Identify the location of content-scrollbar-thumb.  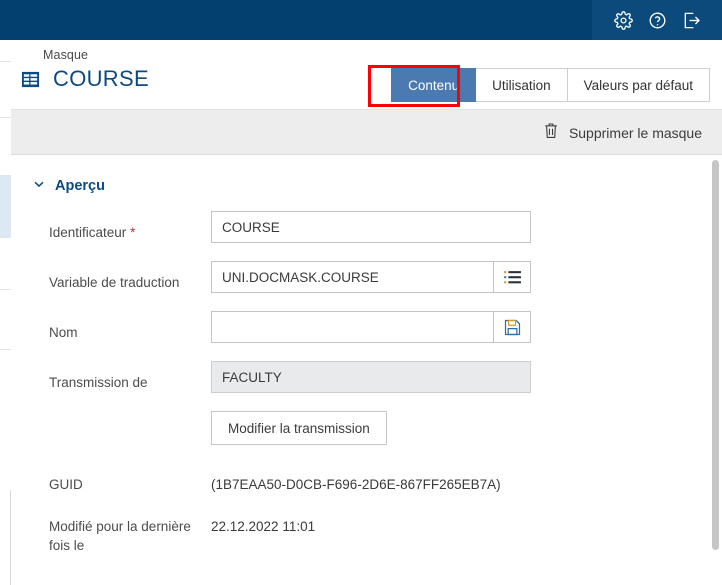
(715, 355).